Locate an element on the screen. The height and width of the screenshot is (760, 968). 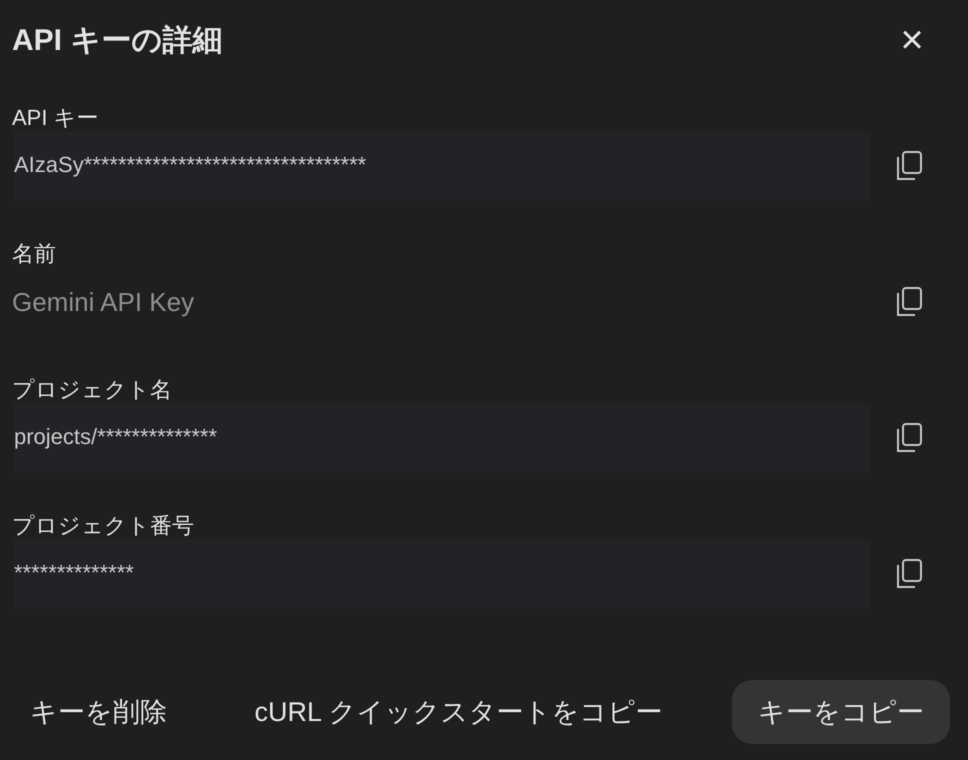
action-button: キーを削除 is located at coordinates (98, 712).